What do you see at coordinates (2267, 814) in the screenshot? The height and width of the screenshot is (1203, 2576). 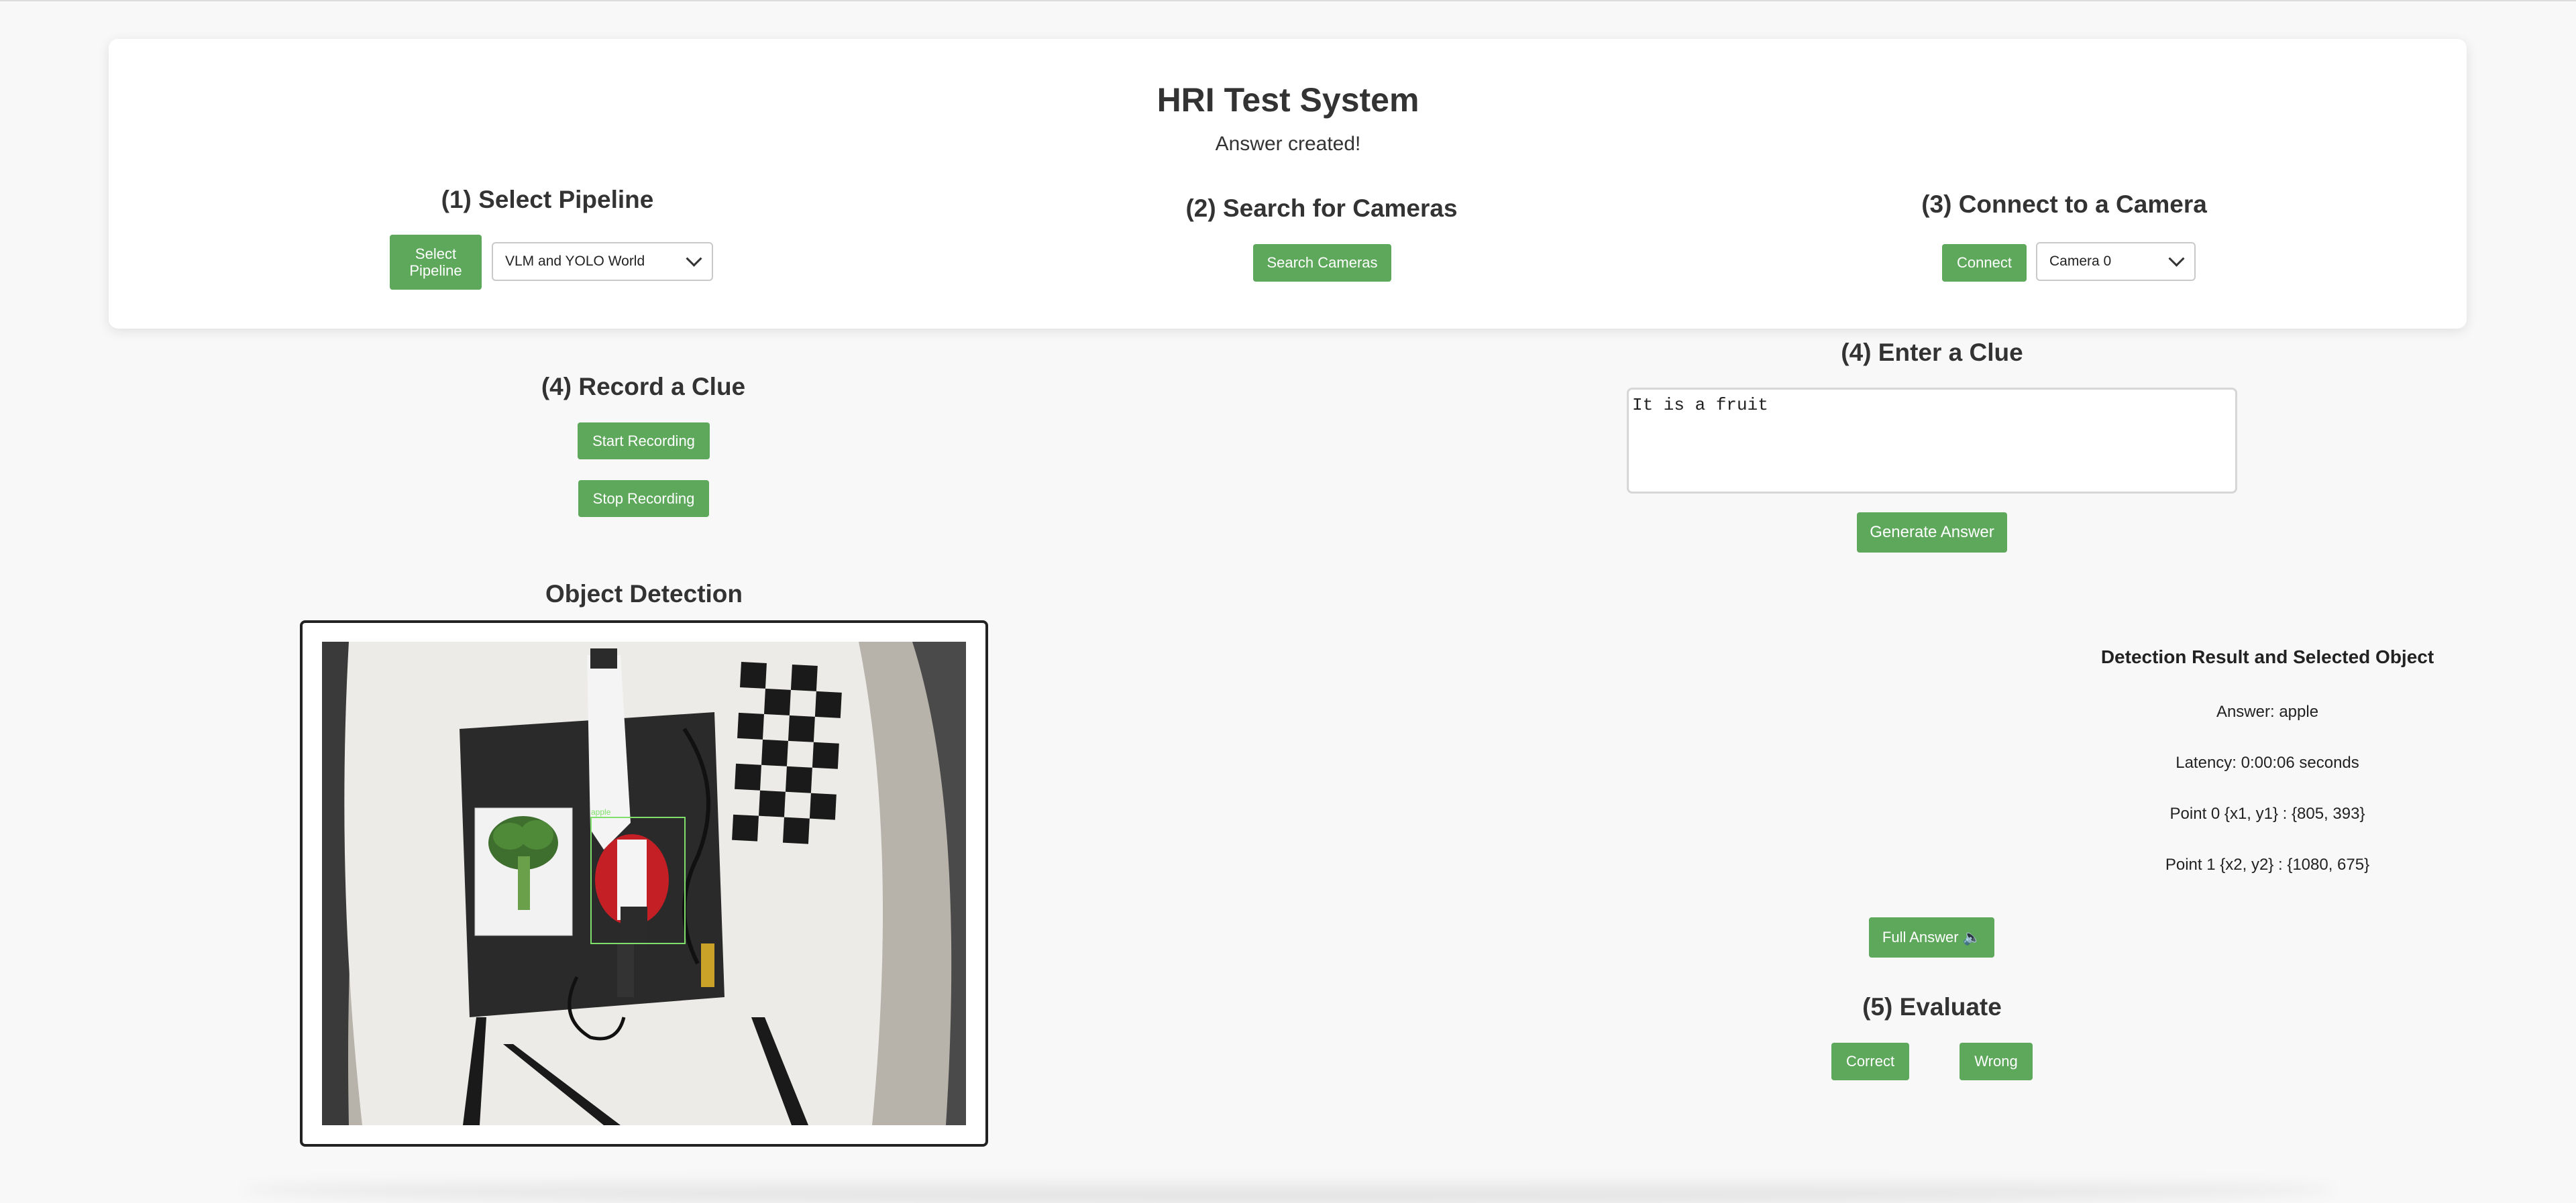 I see `point0-text: Point 0 {x1, y1} : {805, 393}` at bounding box center [2267, 814].